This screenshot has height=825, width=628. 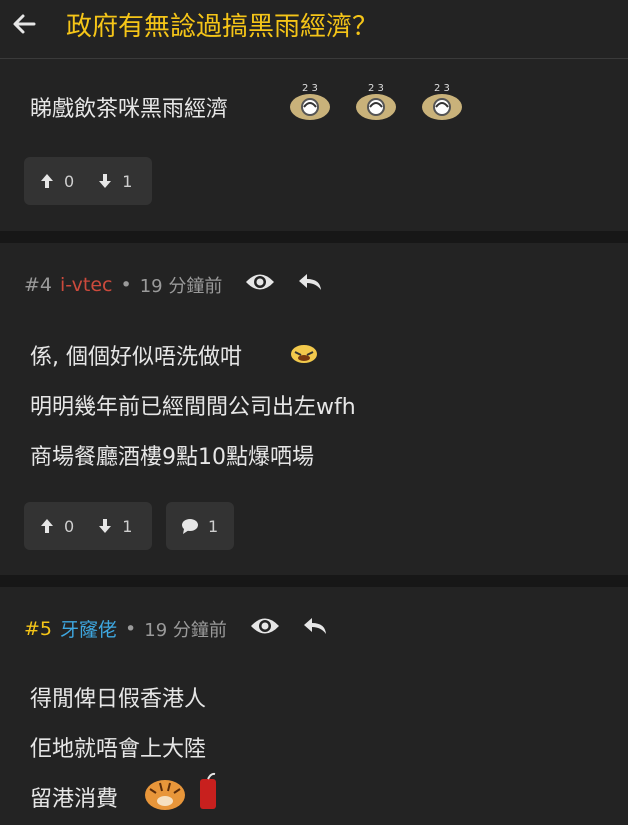 I want to click on post-line: 佢地就唔會上大陸, so click(x=118, y=749).